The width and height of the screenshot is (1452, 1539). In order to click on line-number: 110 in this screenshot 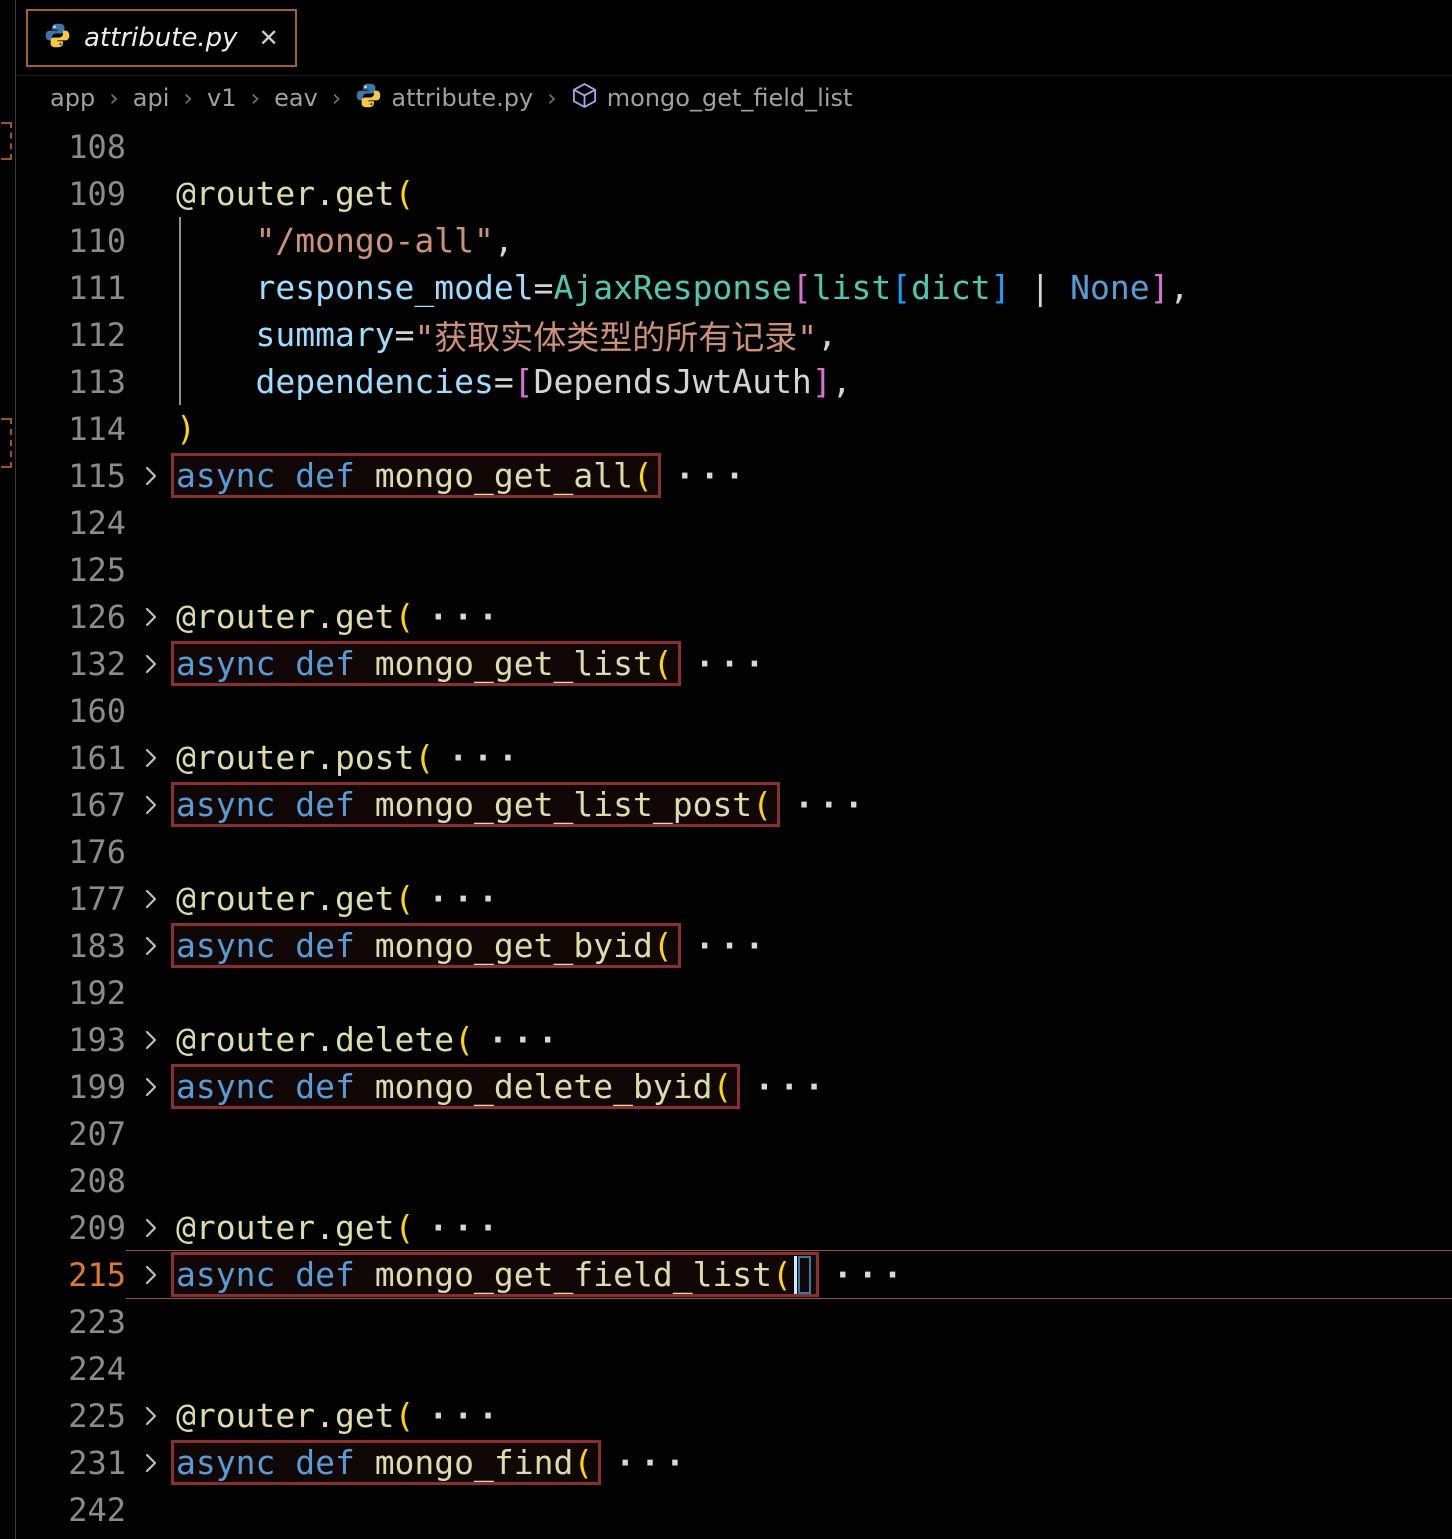, I will do `click(71, 241)`.